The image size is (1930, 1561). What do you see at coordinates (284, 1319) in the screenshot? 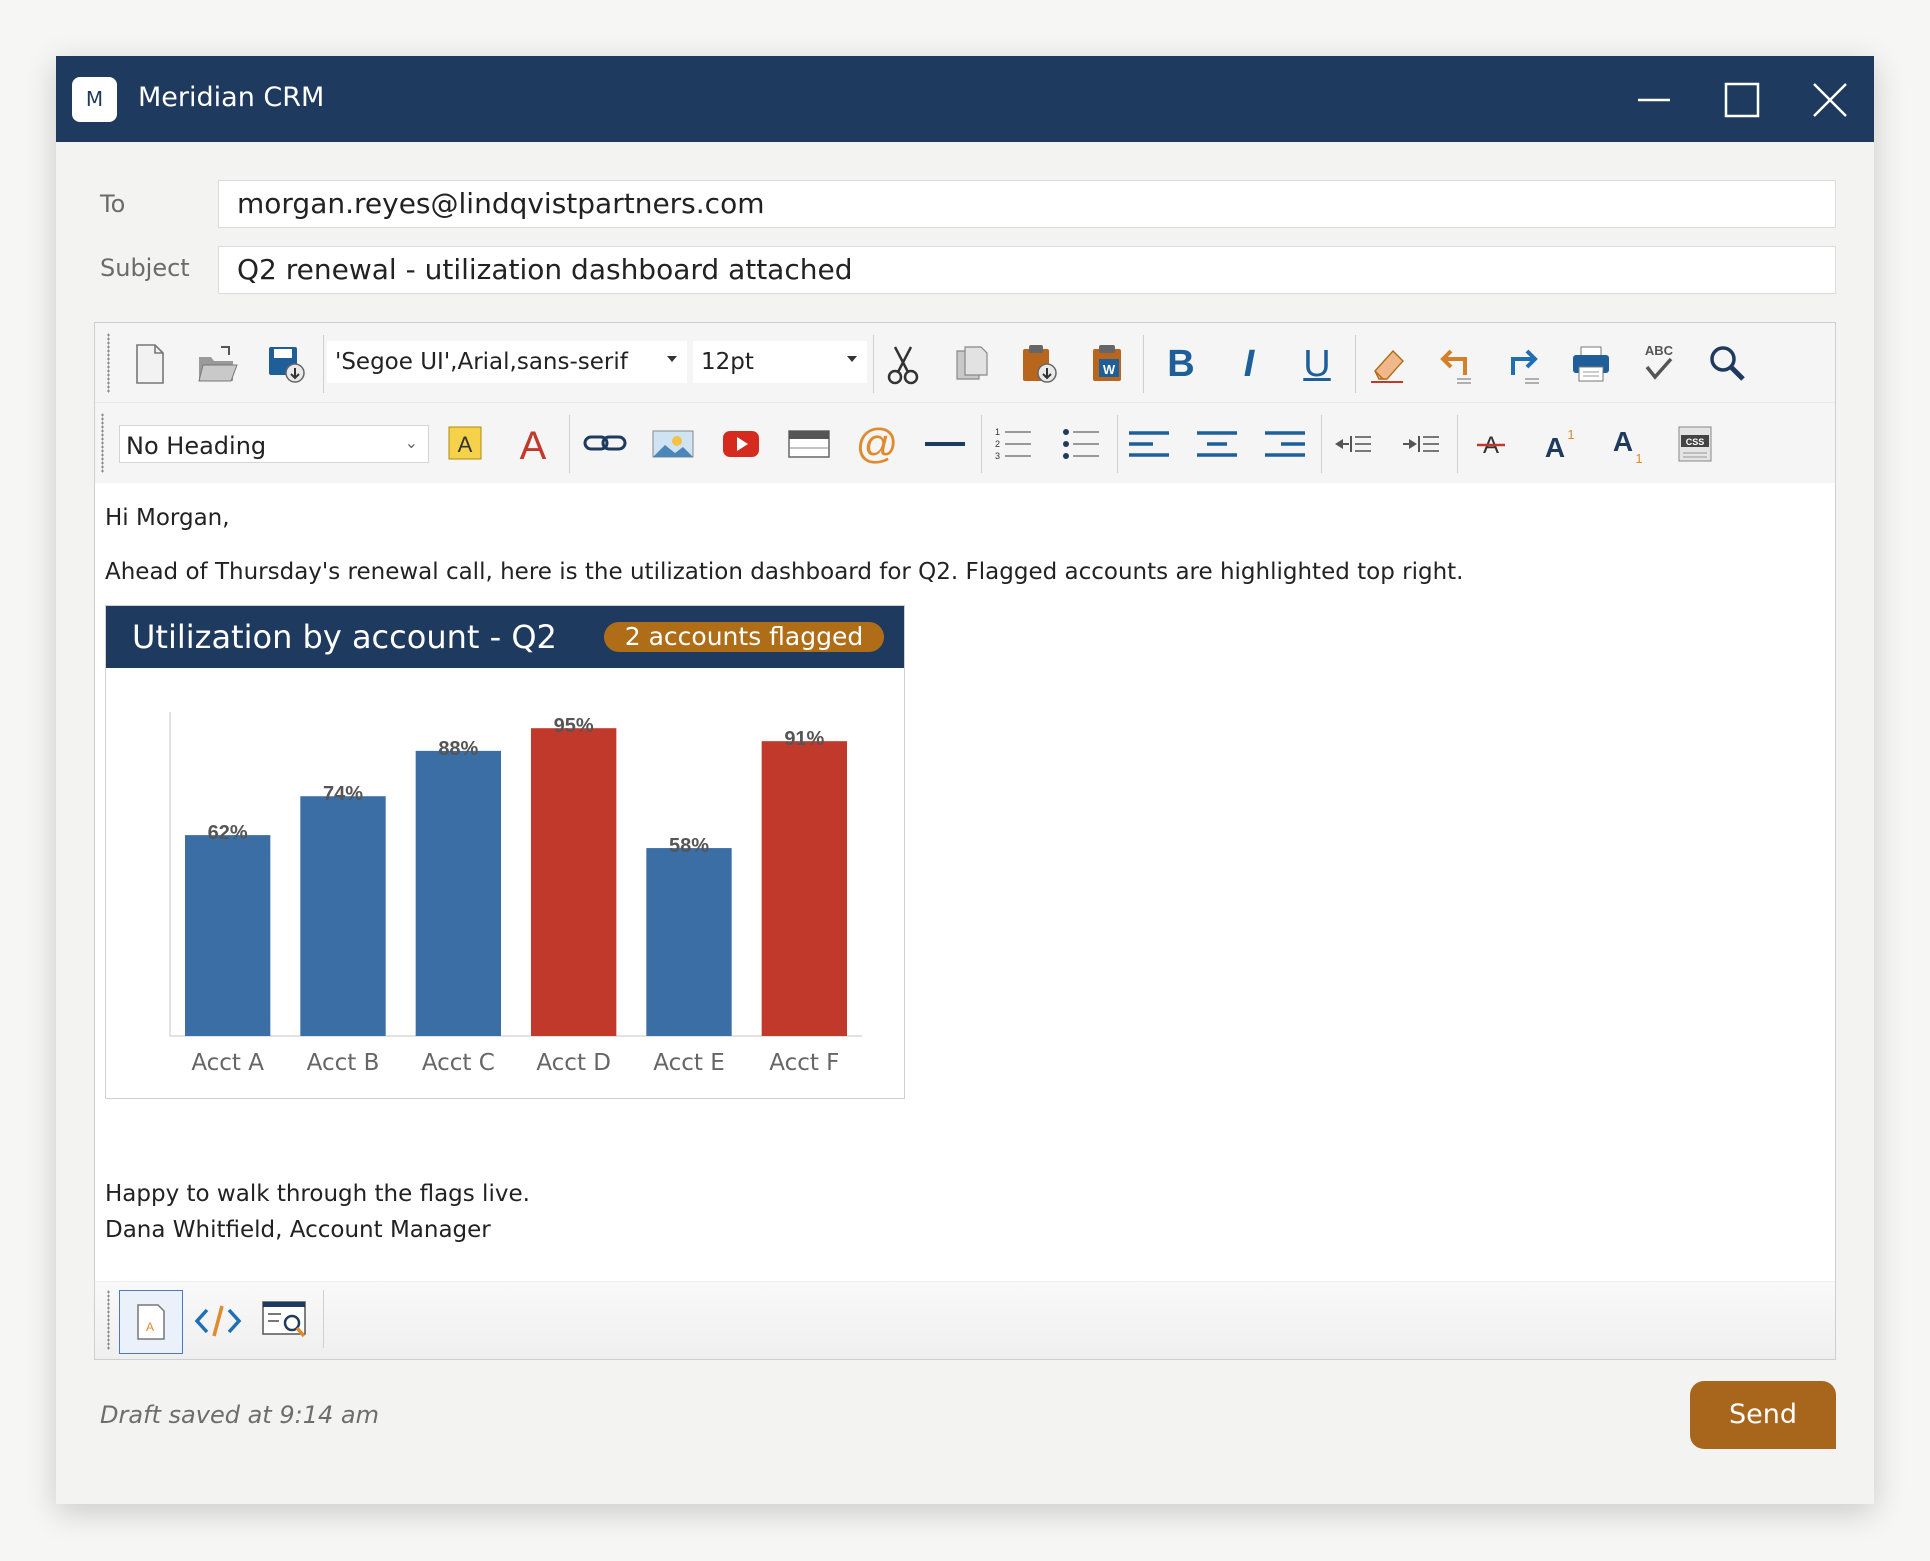
I see `preview-icon` at bounding box center [284, 1319].